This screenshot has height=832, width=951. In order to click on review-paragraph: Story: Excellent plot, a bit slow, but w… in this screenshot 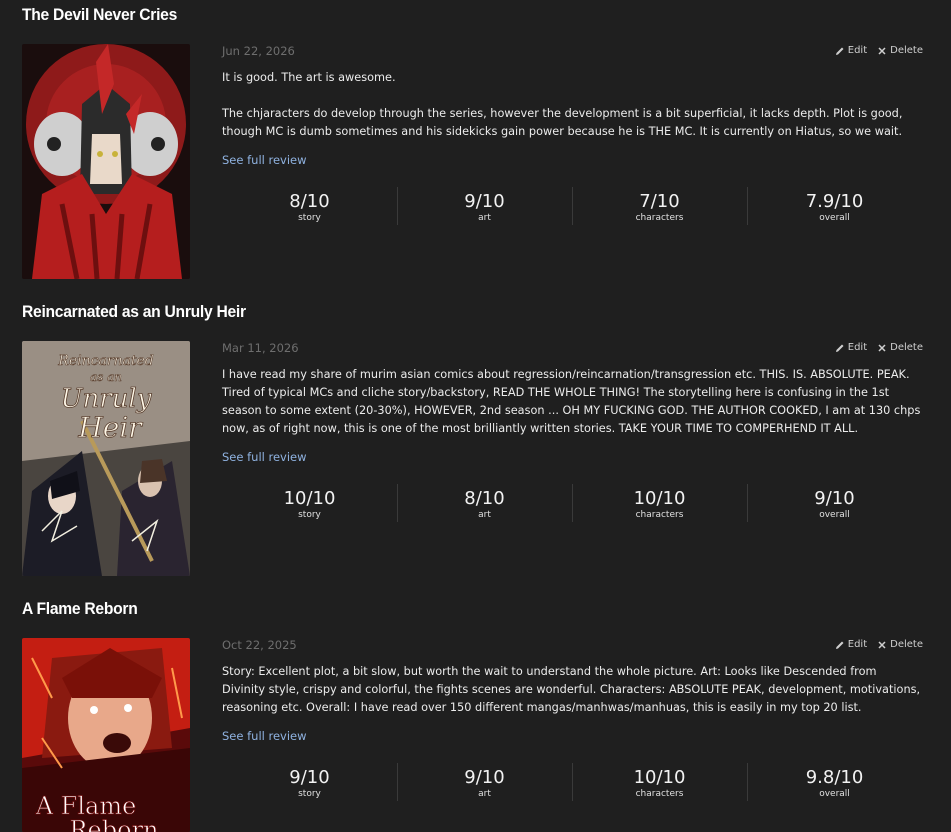, I will do `click(571, 689)`.